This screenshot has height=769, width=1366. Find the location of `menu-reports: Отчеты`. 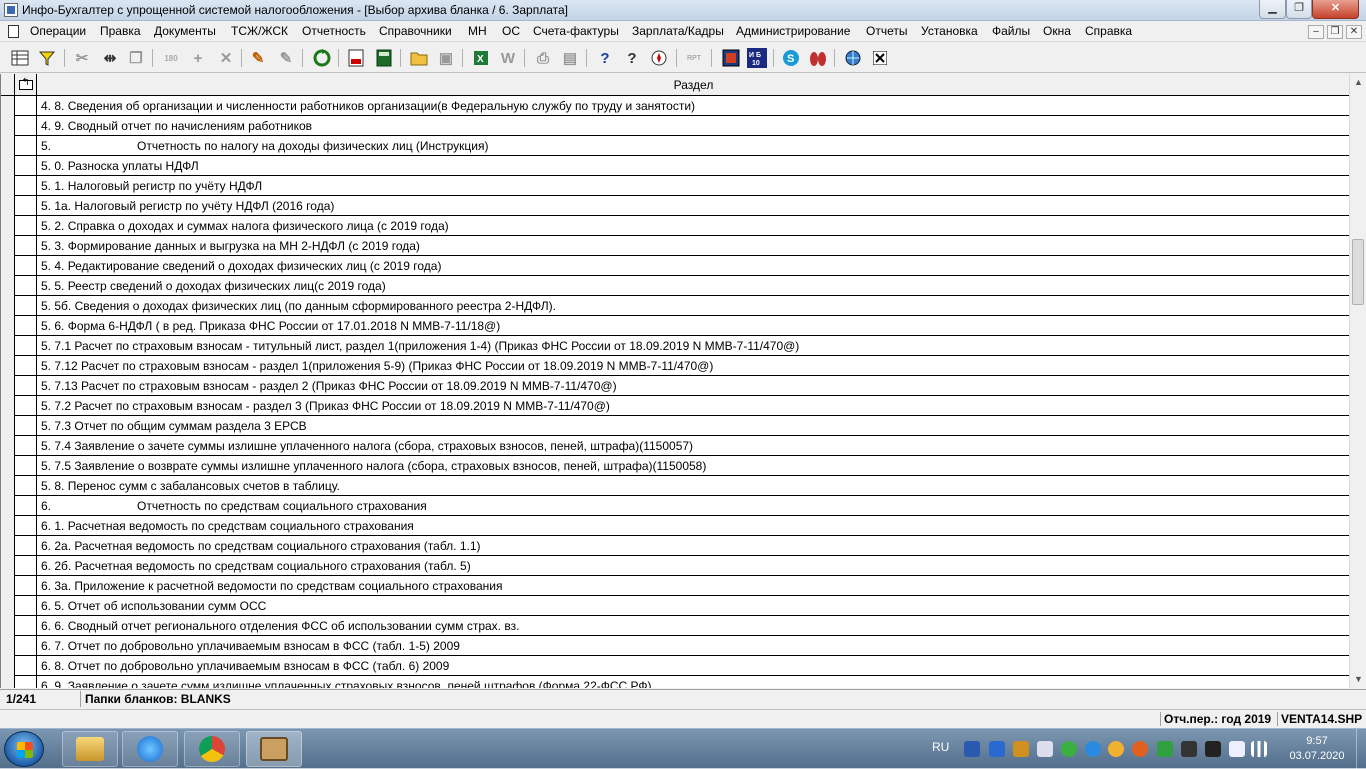

menu-reports: Отчеты is located at coordinates (886, 31).